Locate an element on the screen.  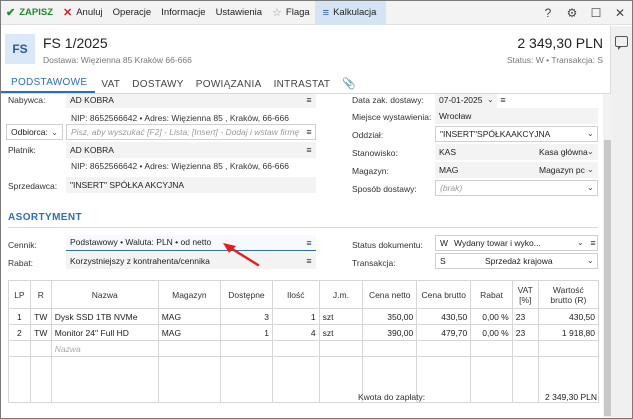
col-lp: LP is located at coordinates (19, 294).